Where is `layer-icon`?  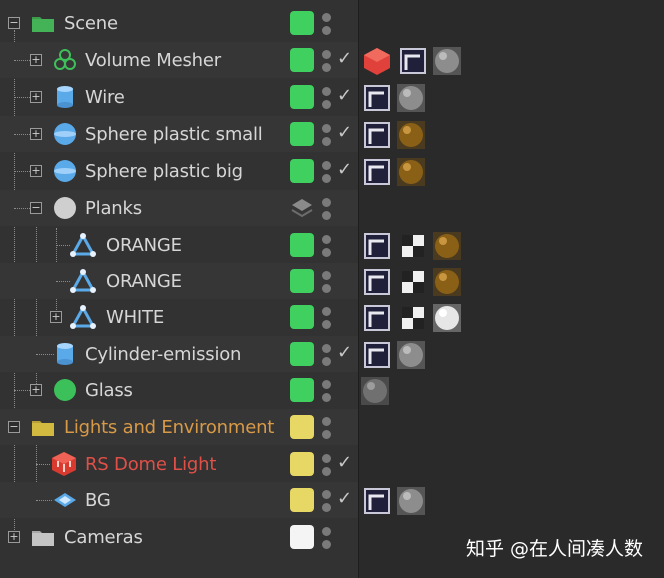
layer-icon is located at coordinates (302, 208).